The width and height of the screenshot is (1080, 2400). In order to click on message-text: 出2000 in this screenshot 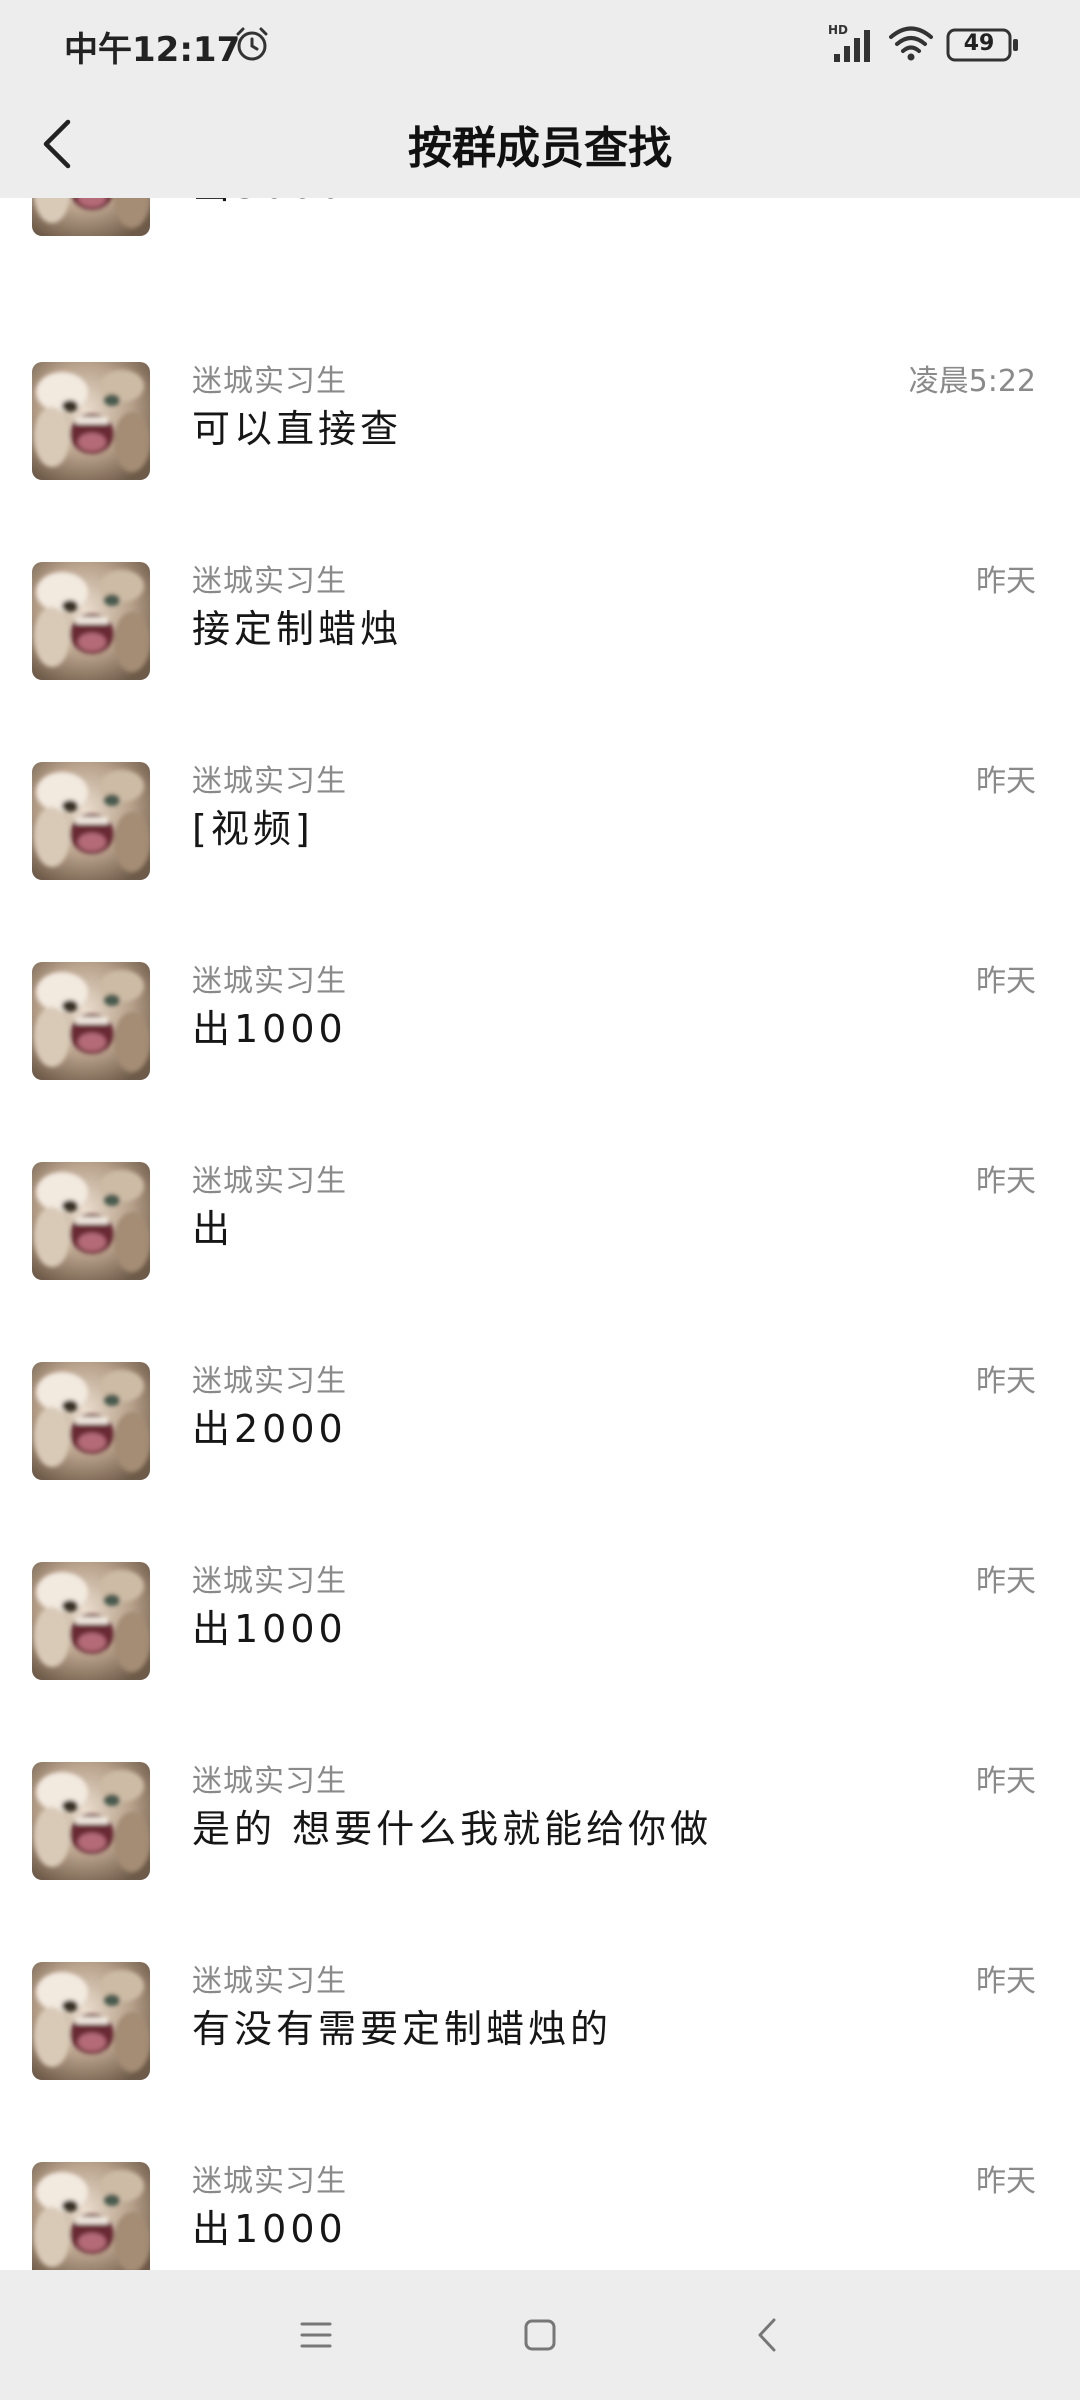, I will do `click(269, 1429)`.